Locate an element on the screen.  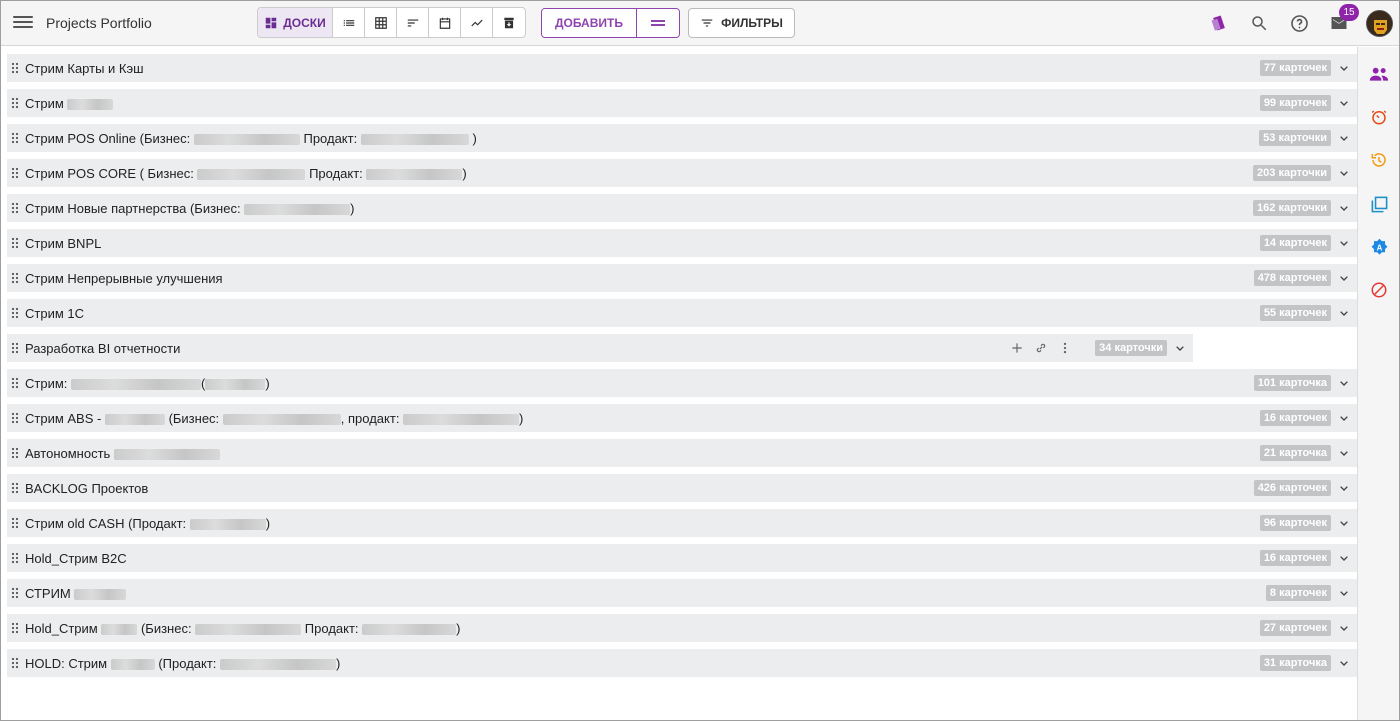
view-list-button is located at coordinates (349, 22).